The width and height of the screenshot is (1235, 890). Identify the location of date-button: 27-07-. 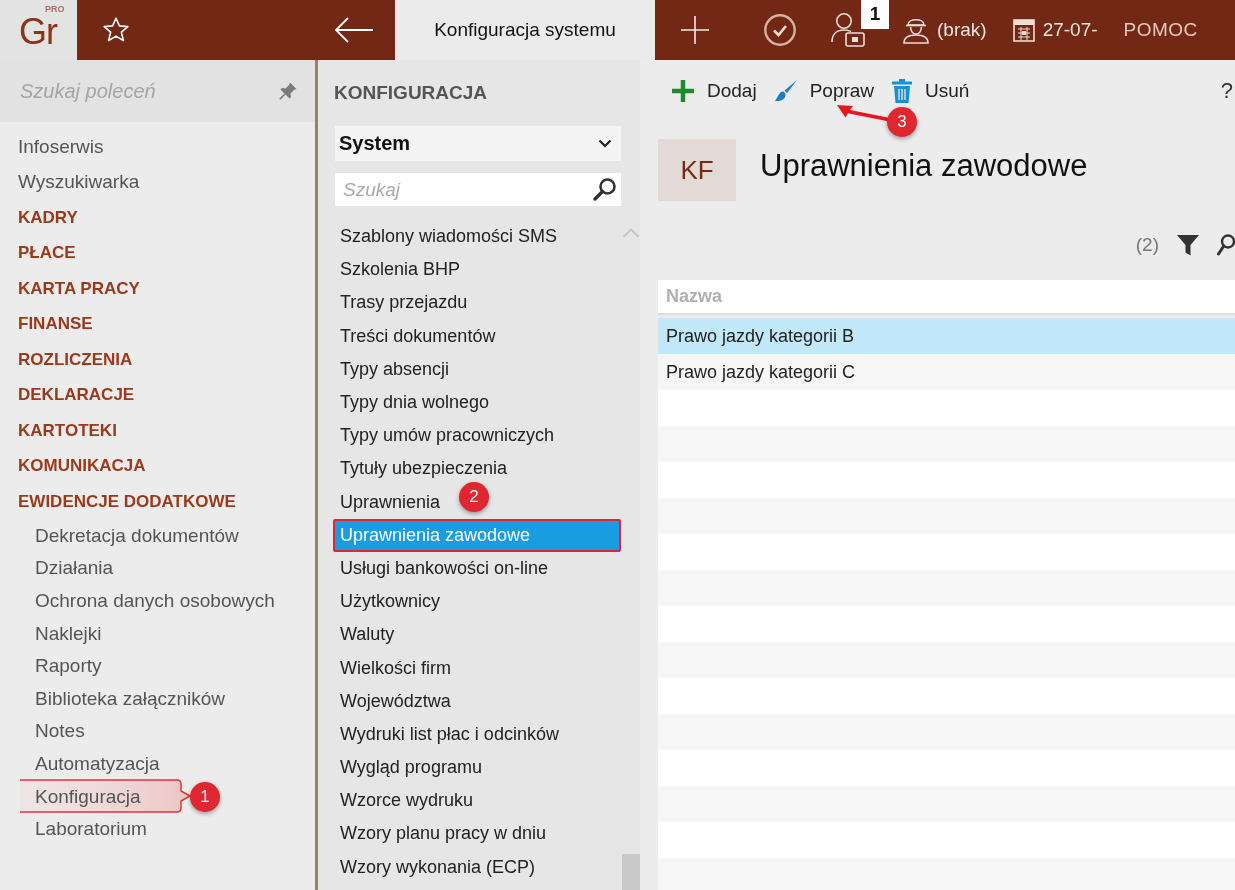
(1055, 30).